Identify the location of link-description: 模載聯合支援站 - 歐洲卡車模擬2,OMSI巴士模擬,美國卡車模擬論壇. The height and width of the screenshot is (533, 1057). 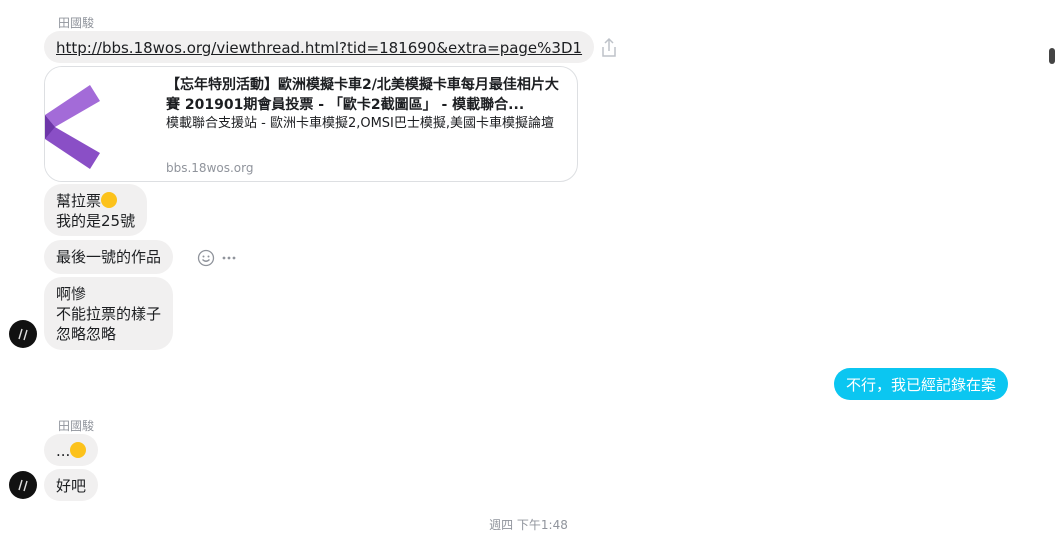
(360, 123).